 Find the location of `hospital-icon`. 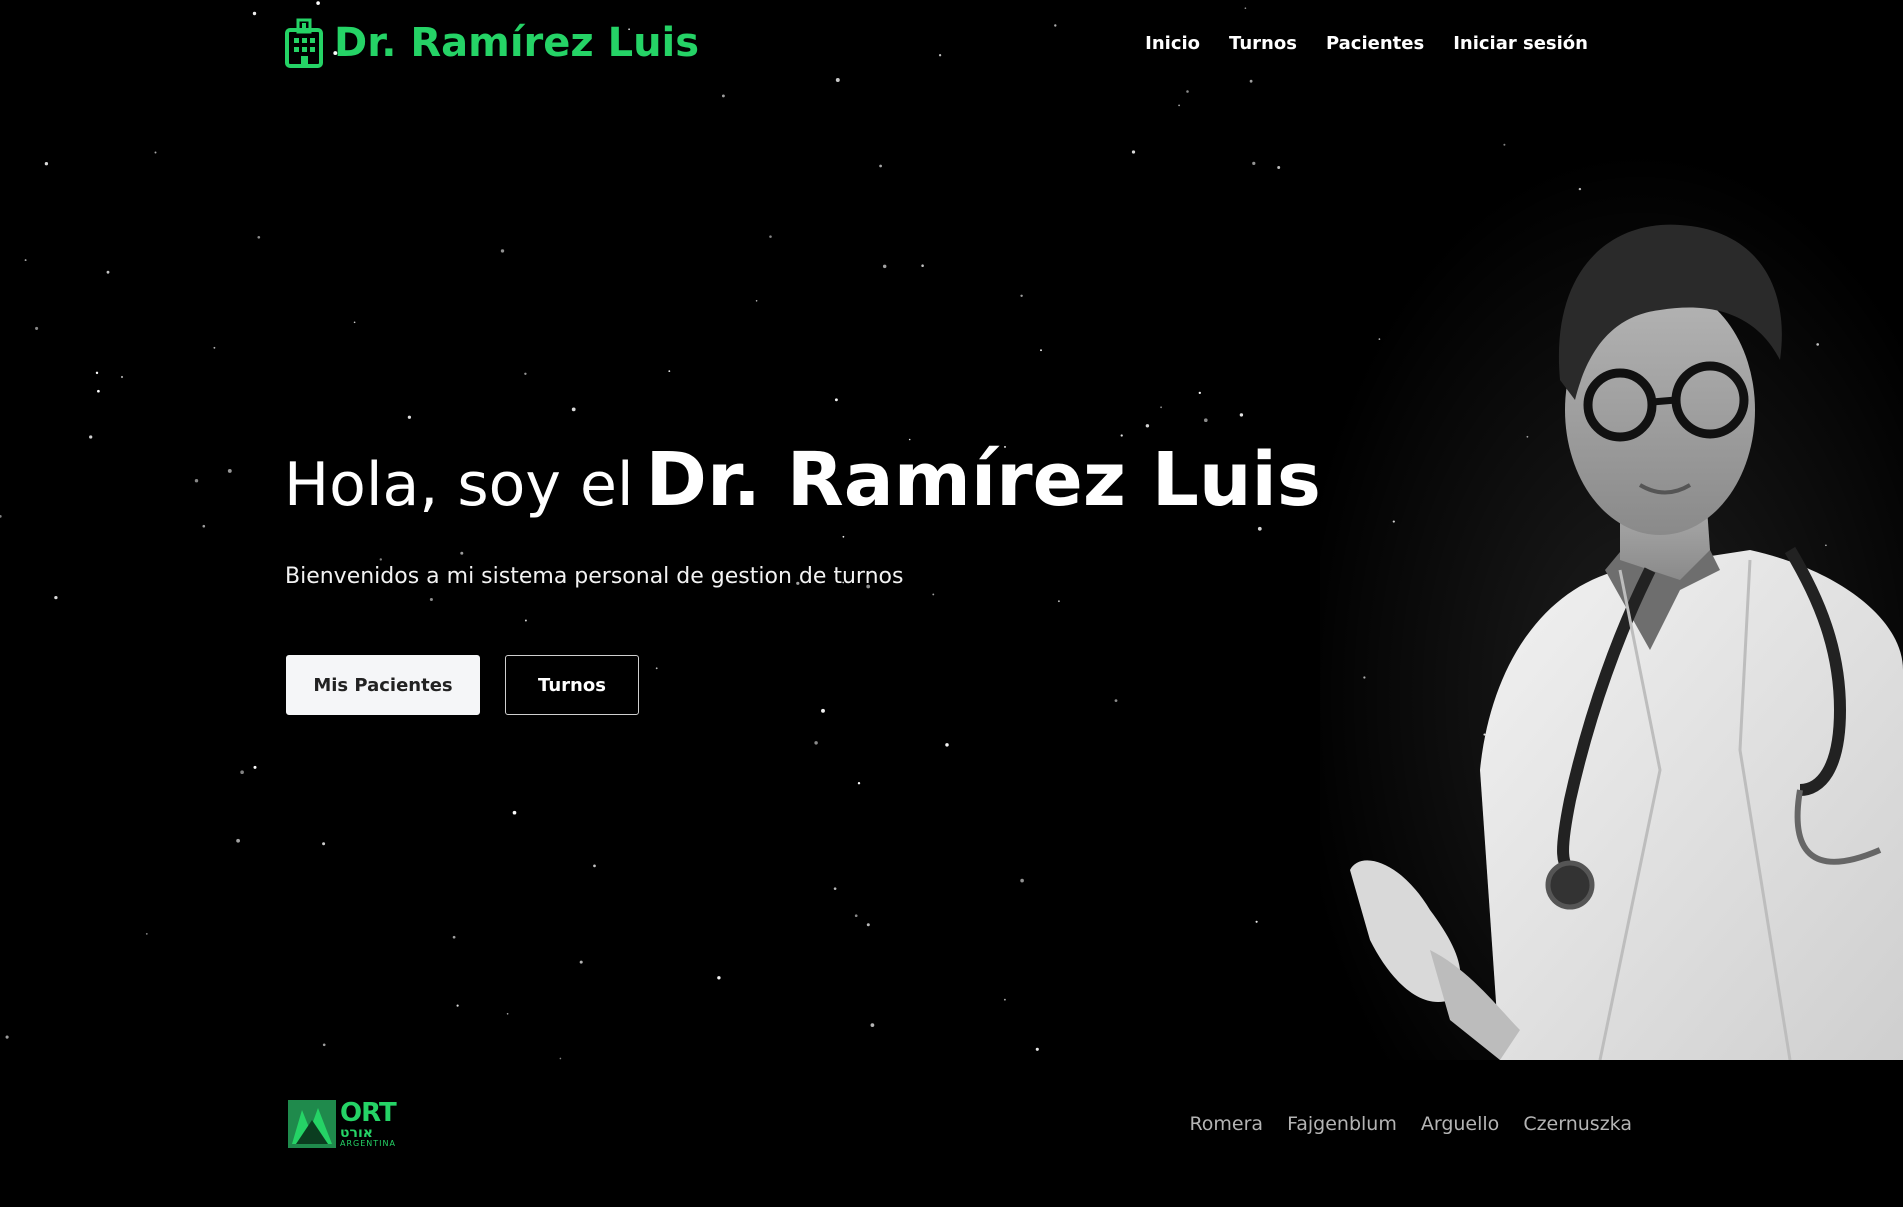

hospital-icon is located at coordinates (304, 43).